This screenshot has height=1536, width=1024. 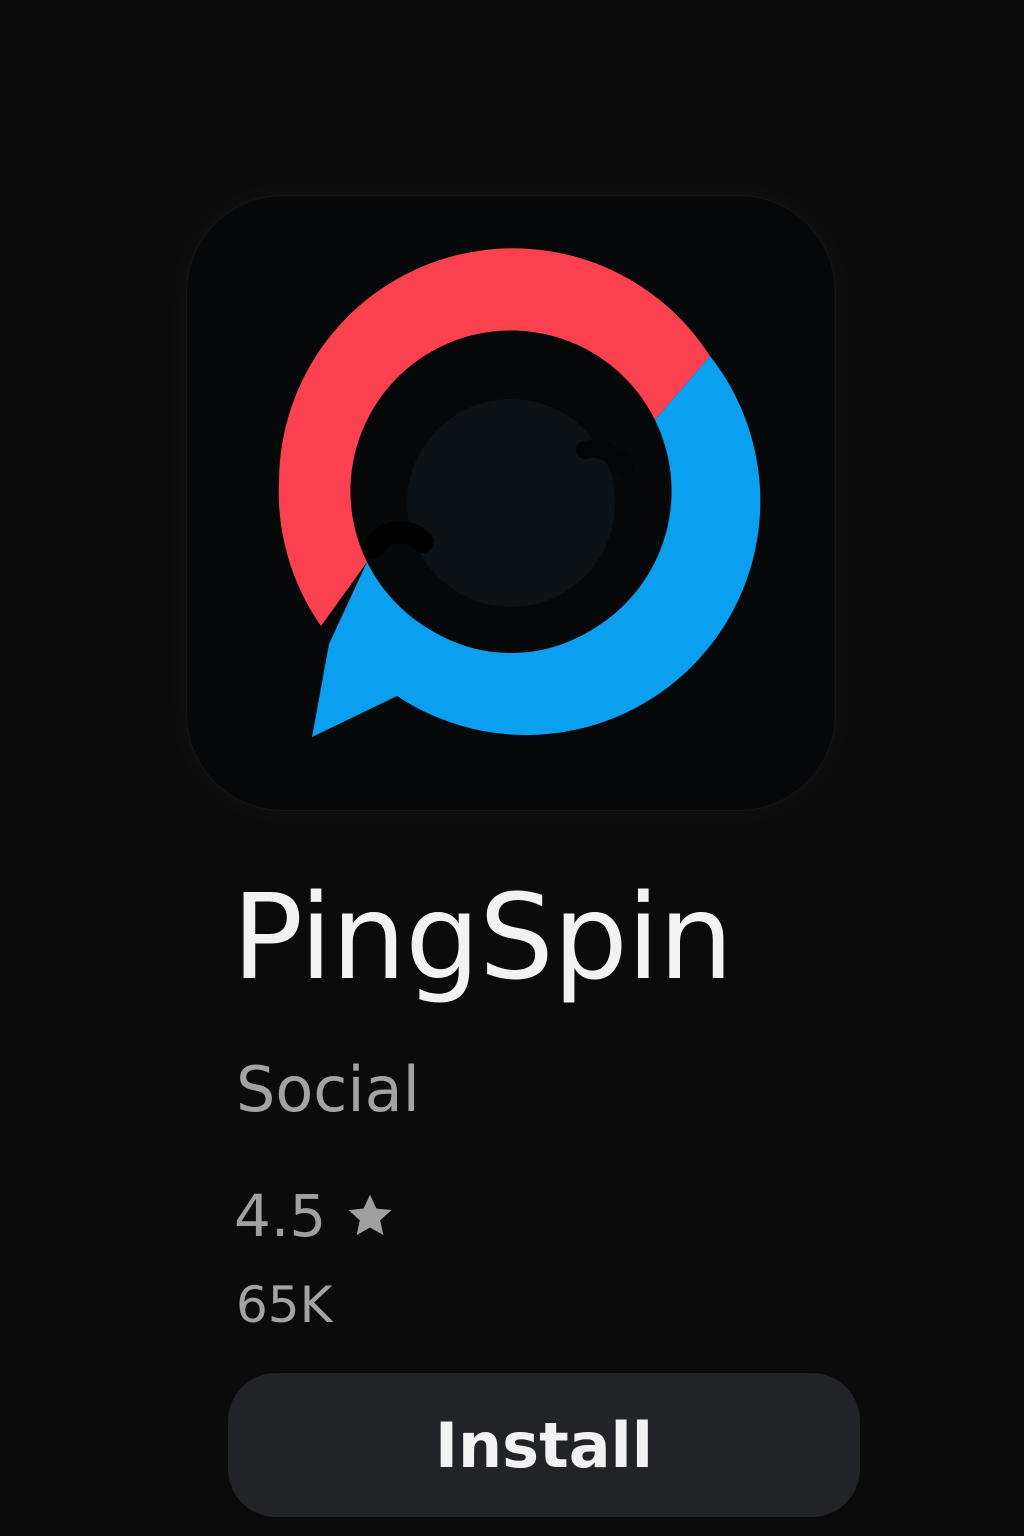 What do you see at coordinates (370, 1215) in the screenshot?
I see `star-icon` at bounding box center [370, 1215].